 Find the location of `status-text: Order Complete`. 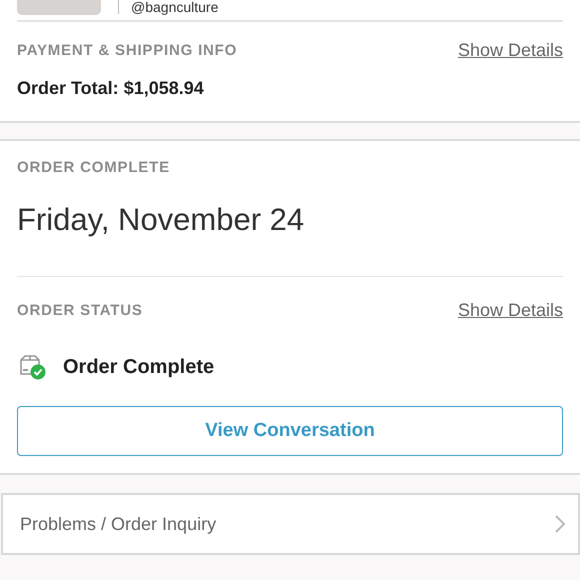

status-text: Order Complete is located at coordinates (138, 367).